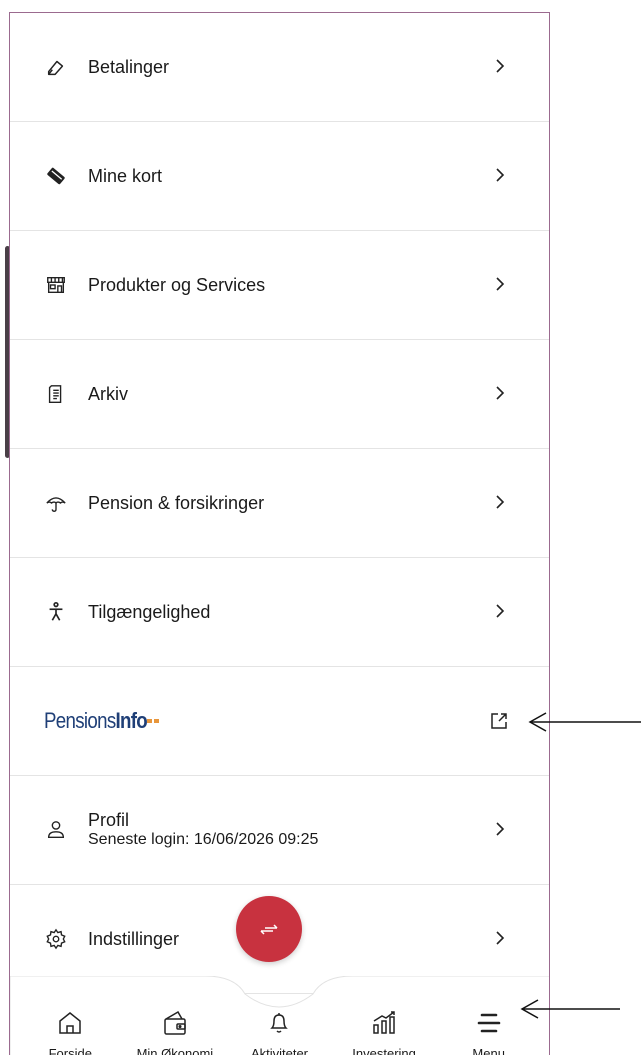 The image size is (641, 1055). I want to click on nav-label: Min Økonomi, so click(175, 1050).